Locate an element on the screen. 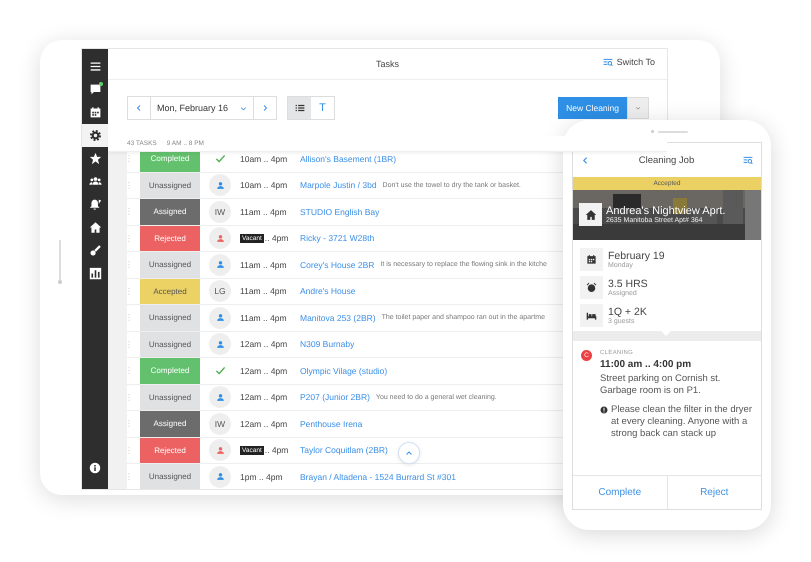 This screenshot has width=811, height=562. chevron-left-icon is located at coordinates (139, 108).